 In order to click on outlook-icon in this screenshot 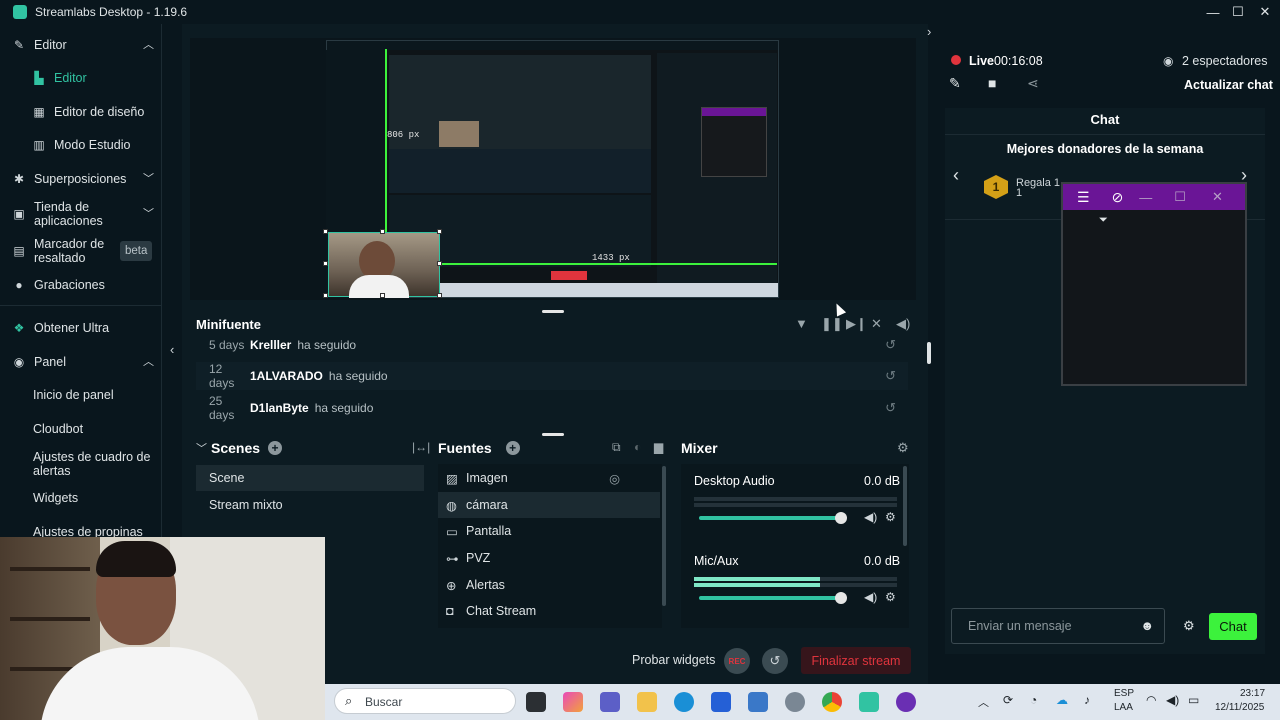, I will do `click(758, 702)`.